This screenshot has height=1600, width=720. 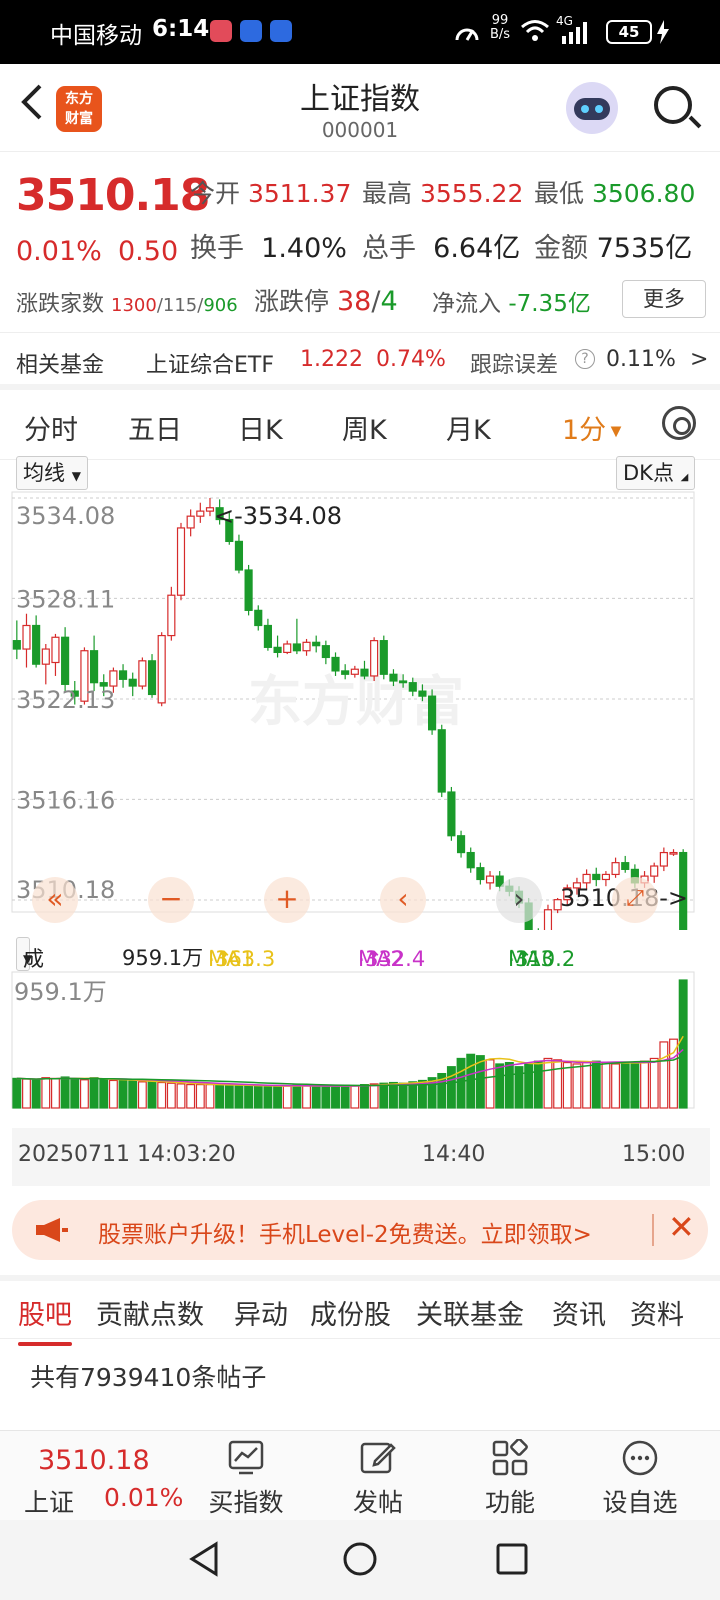 What do you see at coordinates (181, 29) in the screenshot?
I see `clock: 6:14` at bounding box center [181, 29].